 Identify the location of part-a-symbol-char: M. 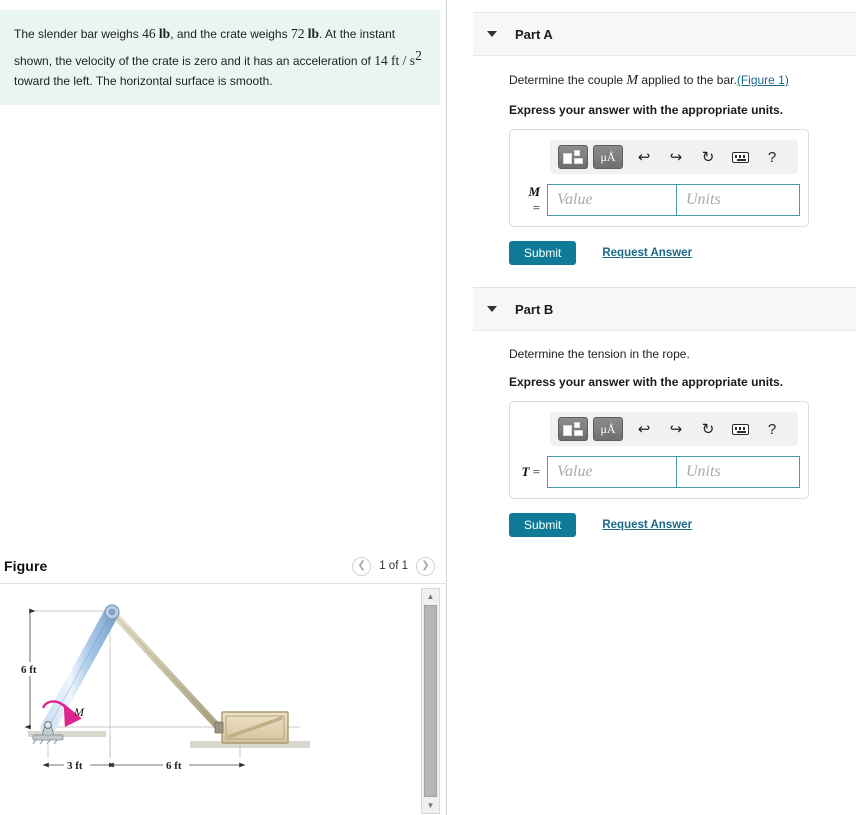
(534, 191).